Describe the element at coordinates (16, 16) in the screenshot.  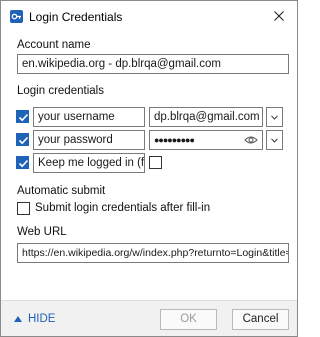
I see `app-icon` at that location.